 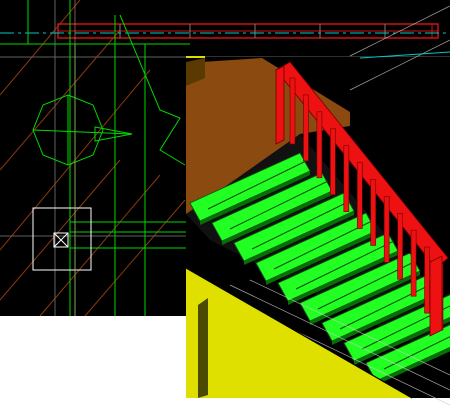 What do you see at coordinates (93, 361) in the screenshot?
I see `empty-area` at bounding box center [93, 361].